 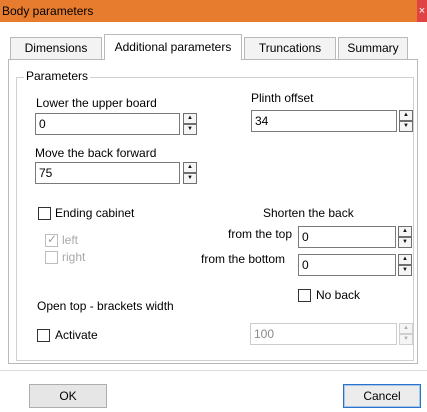 What do you see at coordinates (74, 257) in the screenshot?
I see `right-label: right` at bounding box center [74, 257].